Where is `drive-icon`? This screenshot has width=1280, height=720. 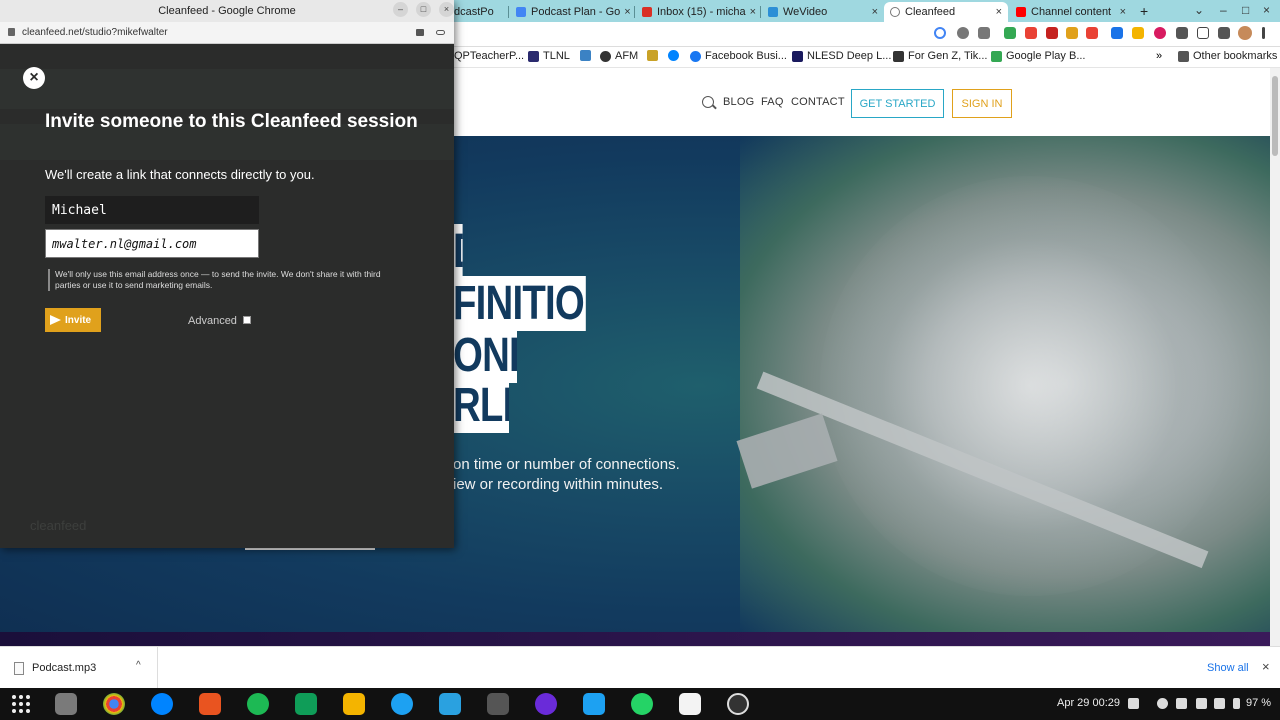 drive-icon is located at coordinates (1010, 33).